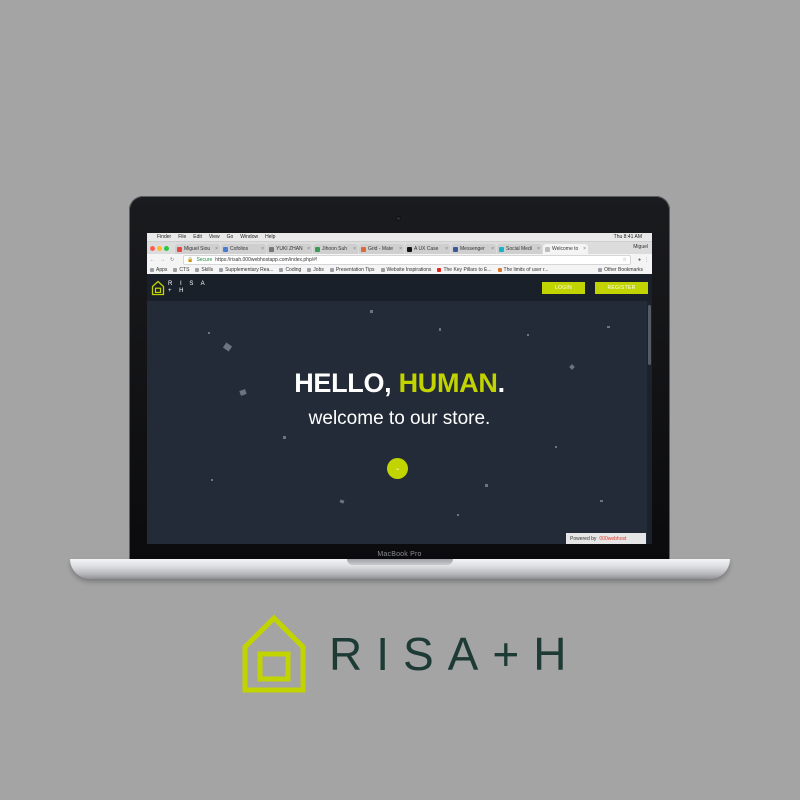 This screenshot has height=800, width=800. Describe the element at coordinates (473, 249) in the screenshot. I see `browser-tab: Messenger ×` at that location.